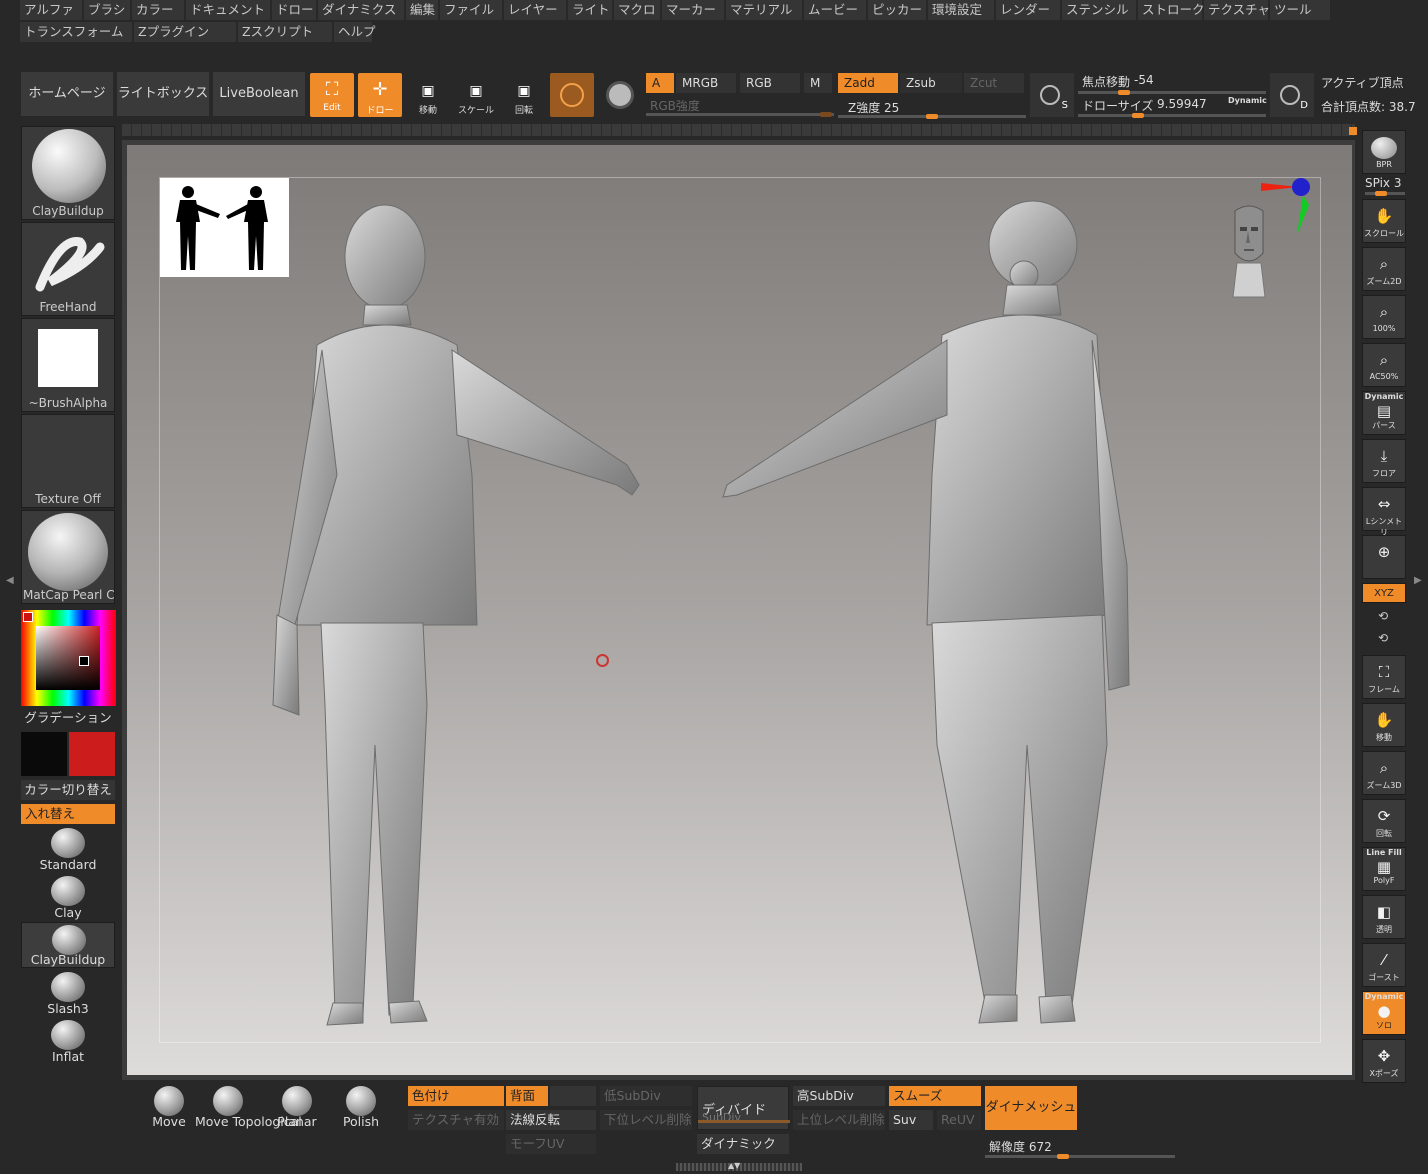 The height and width of the screenshot is (1174, 1428). Describe the element at coordinates (935, 1096) in the screenshot. I see `smooth-toggle: スムーズ` at that location.